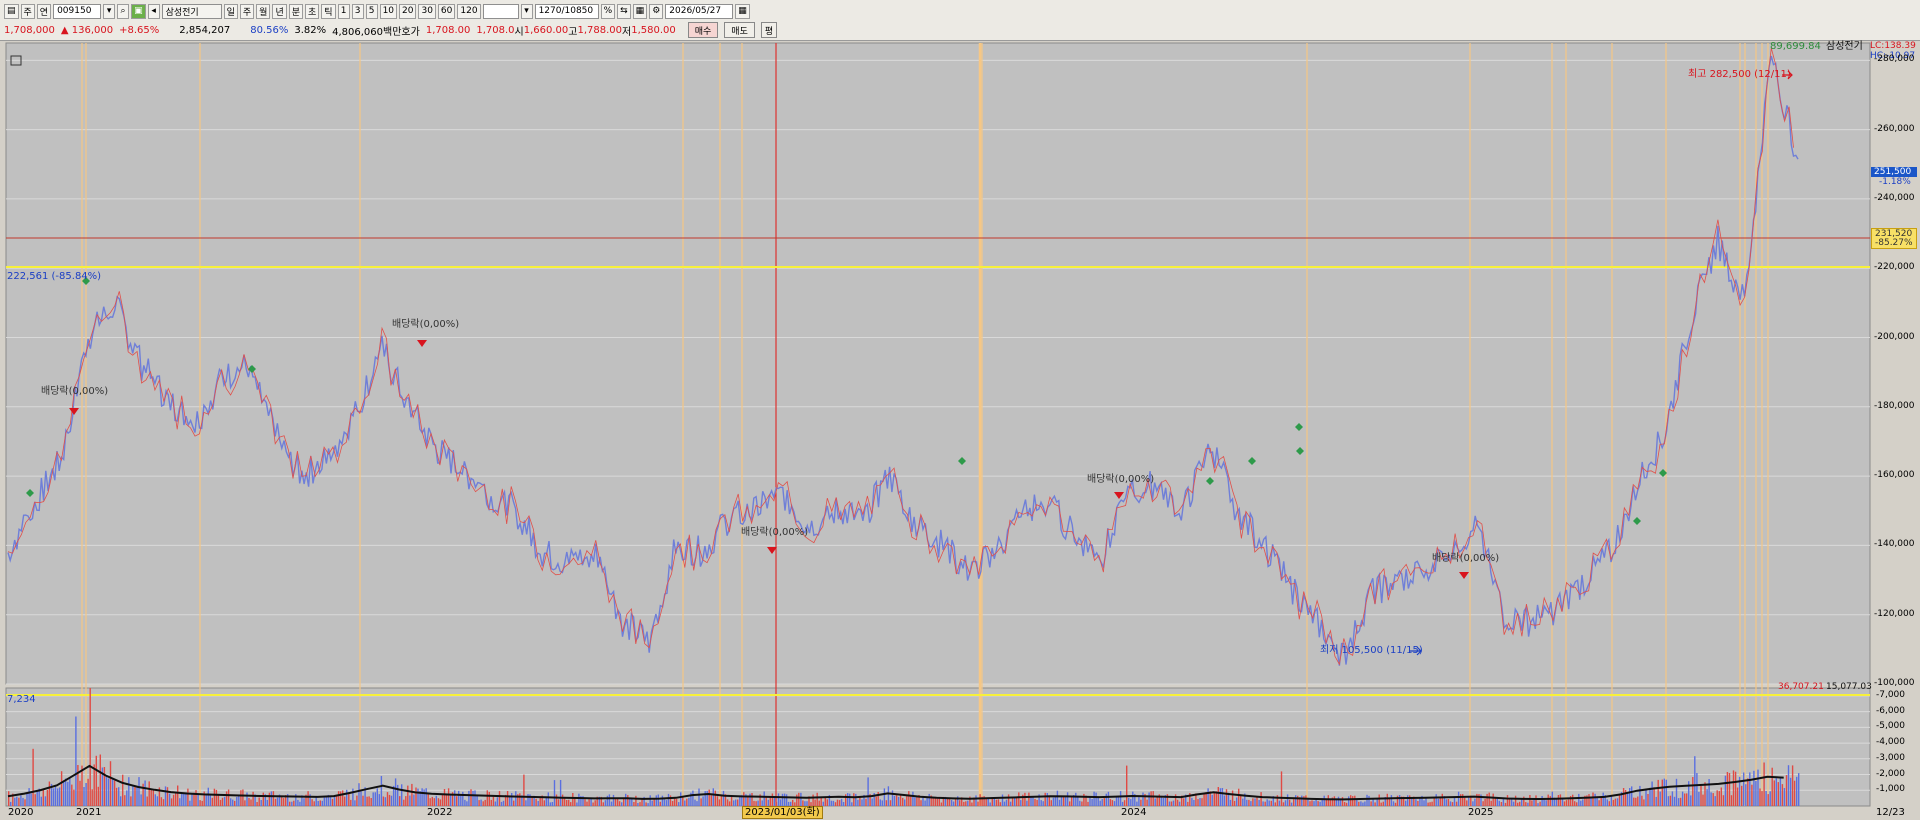 The width and height of the screenshot is (1920, 820). What do you see at coordinates (123, 11) in the screenshot?
I see `search-icon: ⌕` at bounding box center [123, 11].